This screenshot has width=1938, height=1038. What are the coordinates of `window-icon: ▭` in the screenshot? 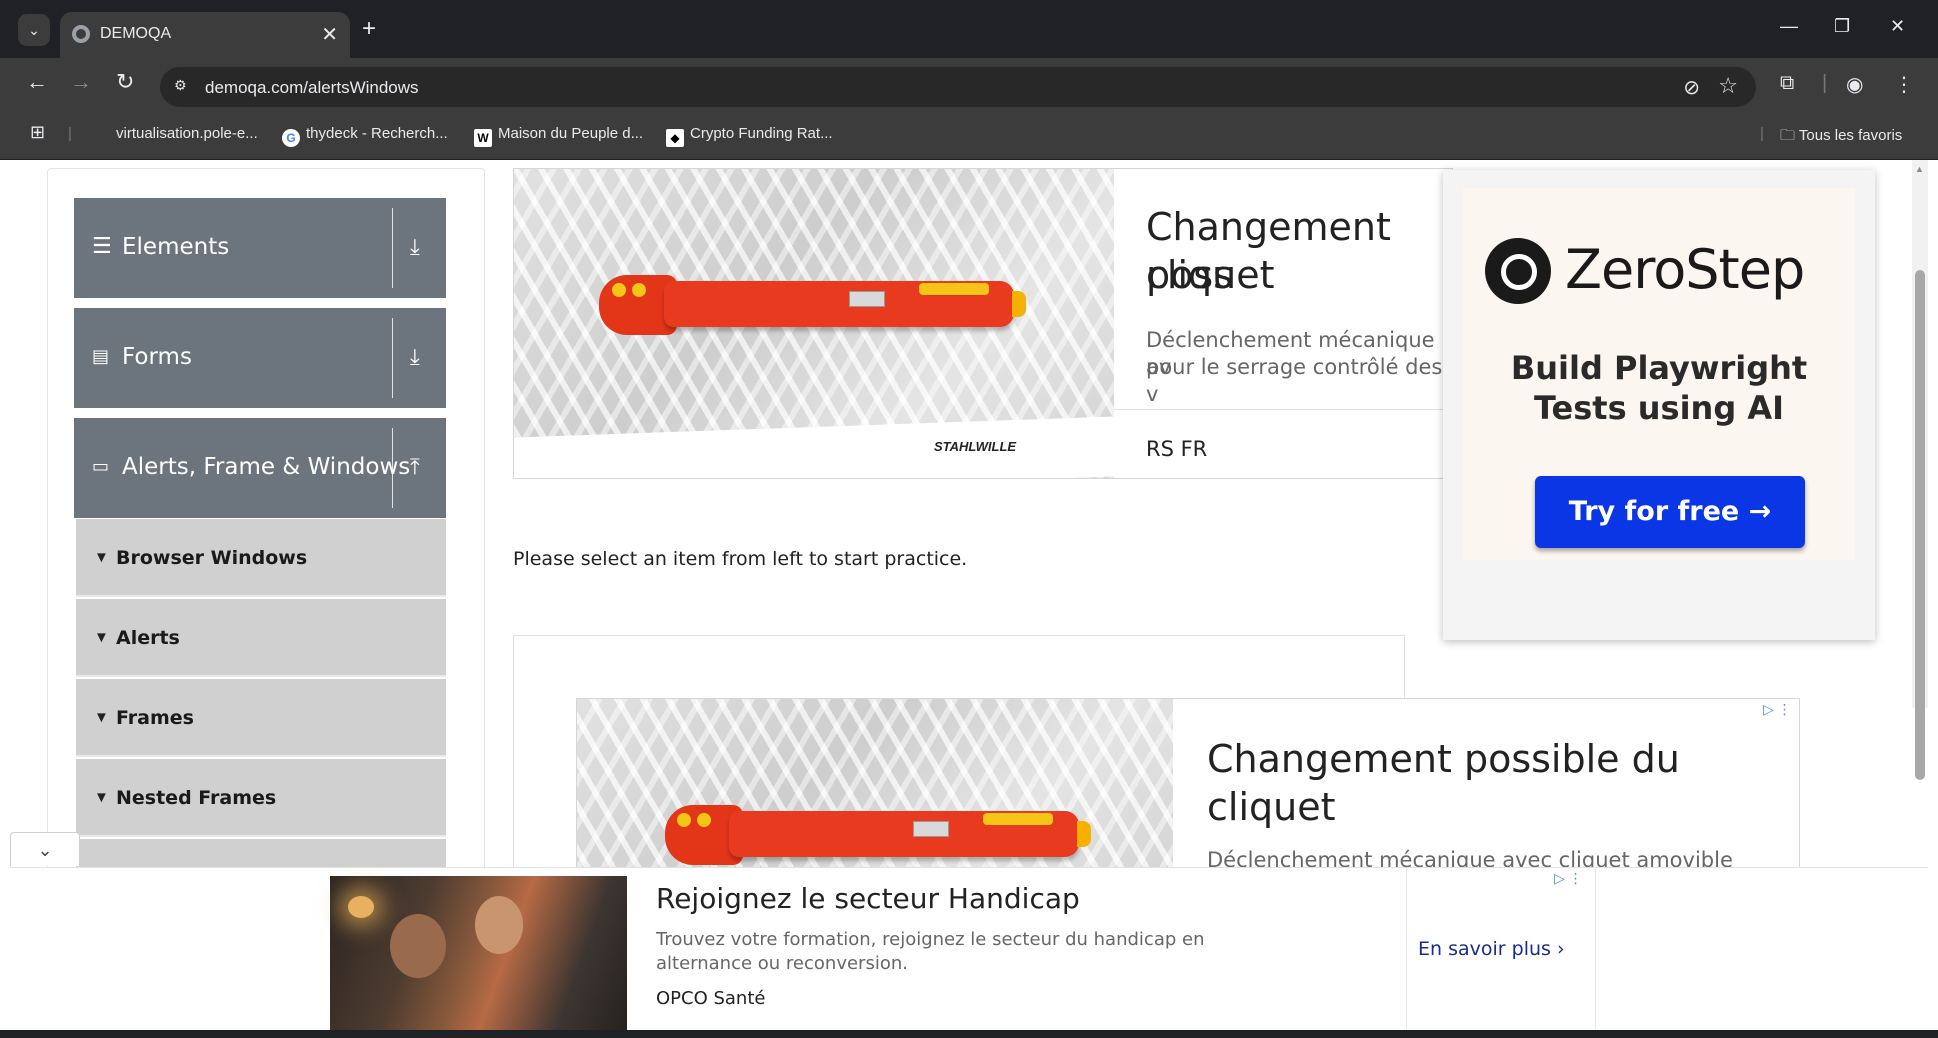 It's located at (101, 466).